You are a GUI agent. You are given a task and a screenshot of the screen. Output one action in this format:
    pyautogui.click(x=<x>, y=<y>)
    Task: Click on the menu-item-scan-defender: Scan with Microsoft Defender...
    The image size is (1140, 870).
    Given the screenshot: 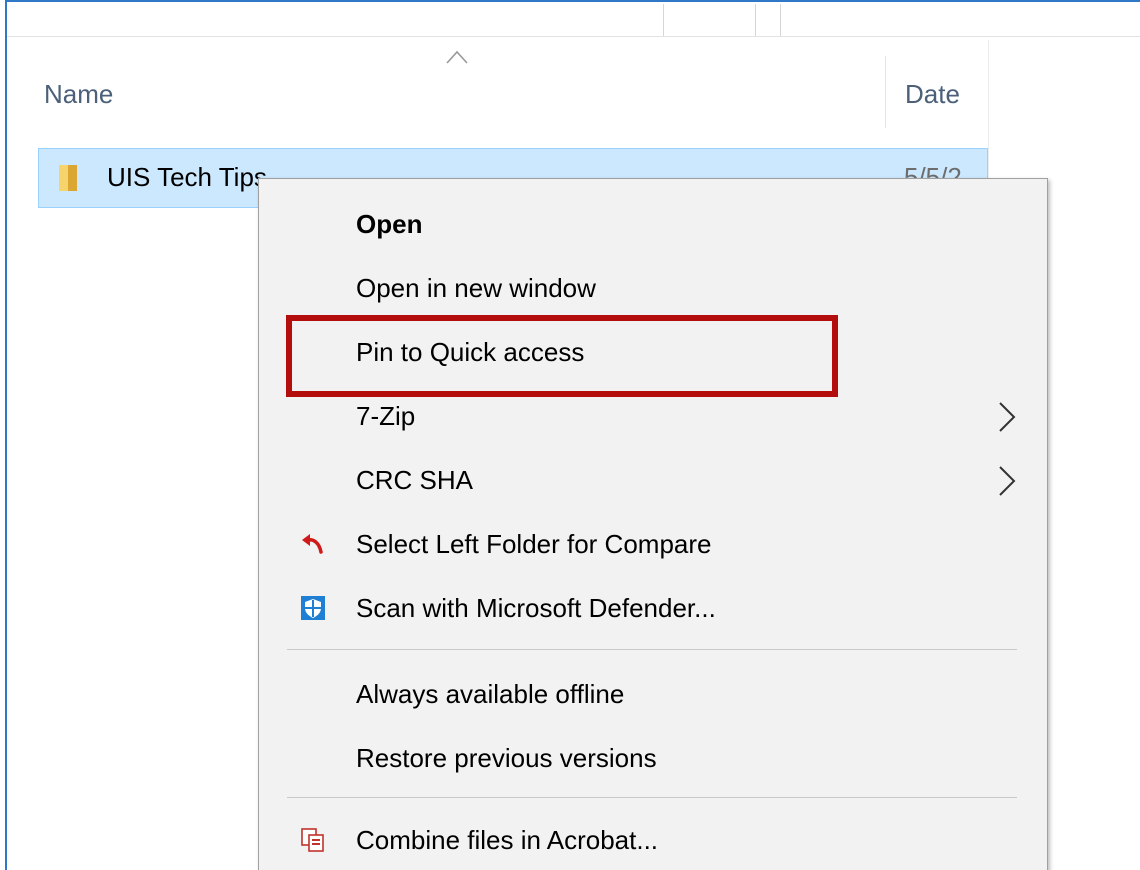 What is the action you would take?
    pyautogui.click(x=653, y=608)
    